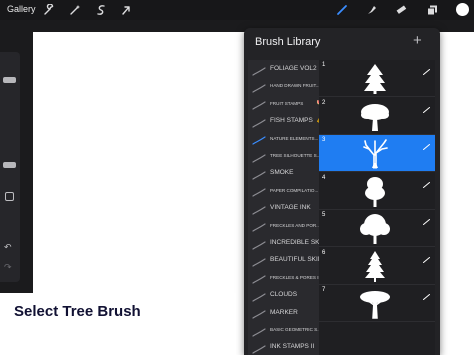  What do you see at coordinates (118, 324) in the screenshot?
I see `caption-box: Select Tree Brush` at bounding box center [118, 324].